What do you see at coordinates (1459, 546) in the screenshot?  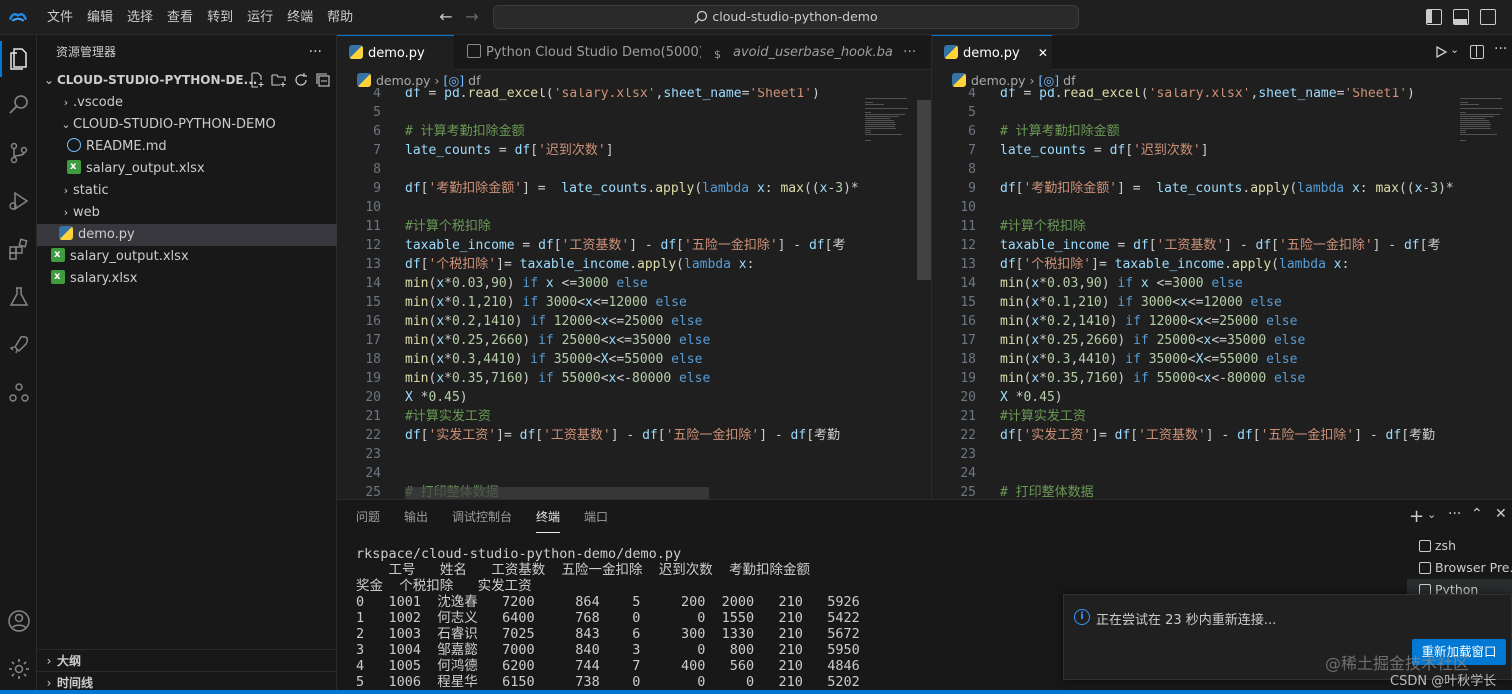 I see `terminal-list-item: zsh` at bounding box center [1459, 546].